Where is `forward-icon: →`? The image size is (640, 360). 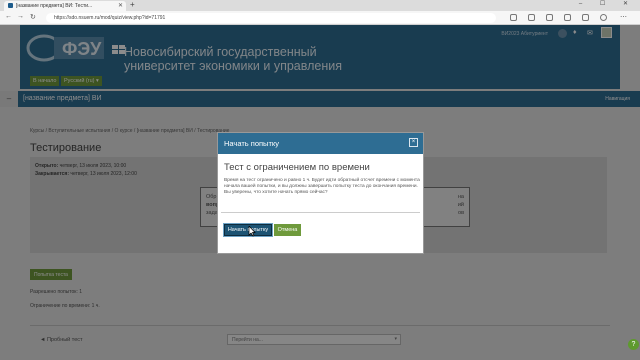 forward-icon: → is located at coordinates (20, 16).